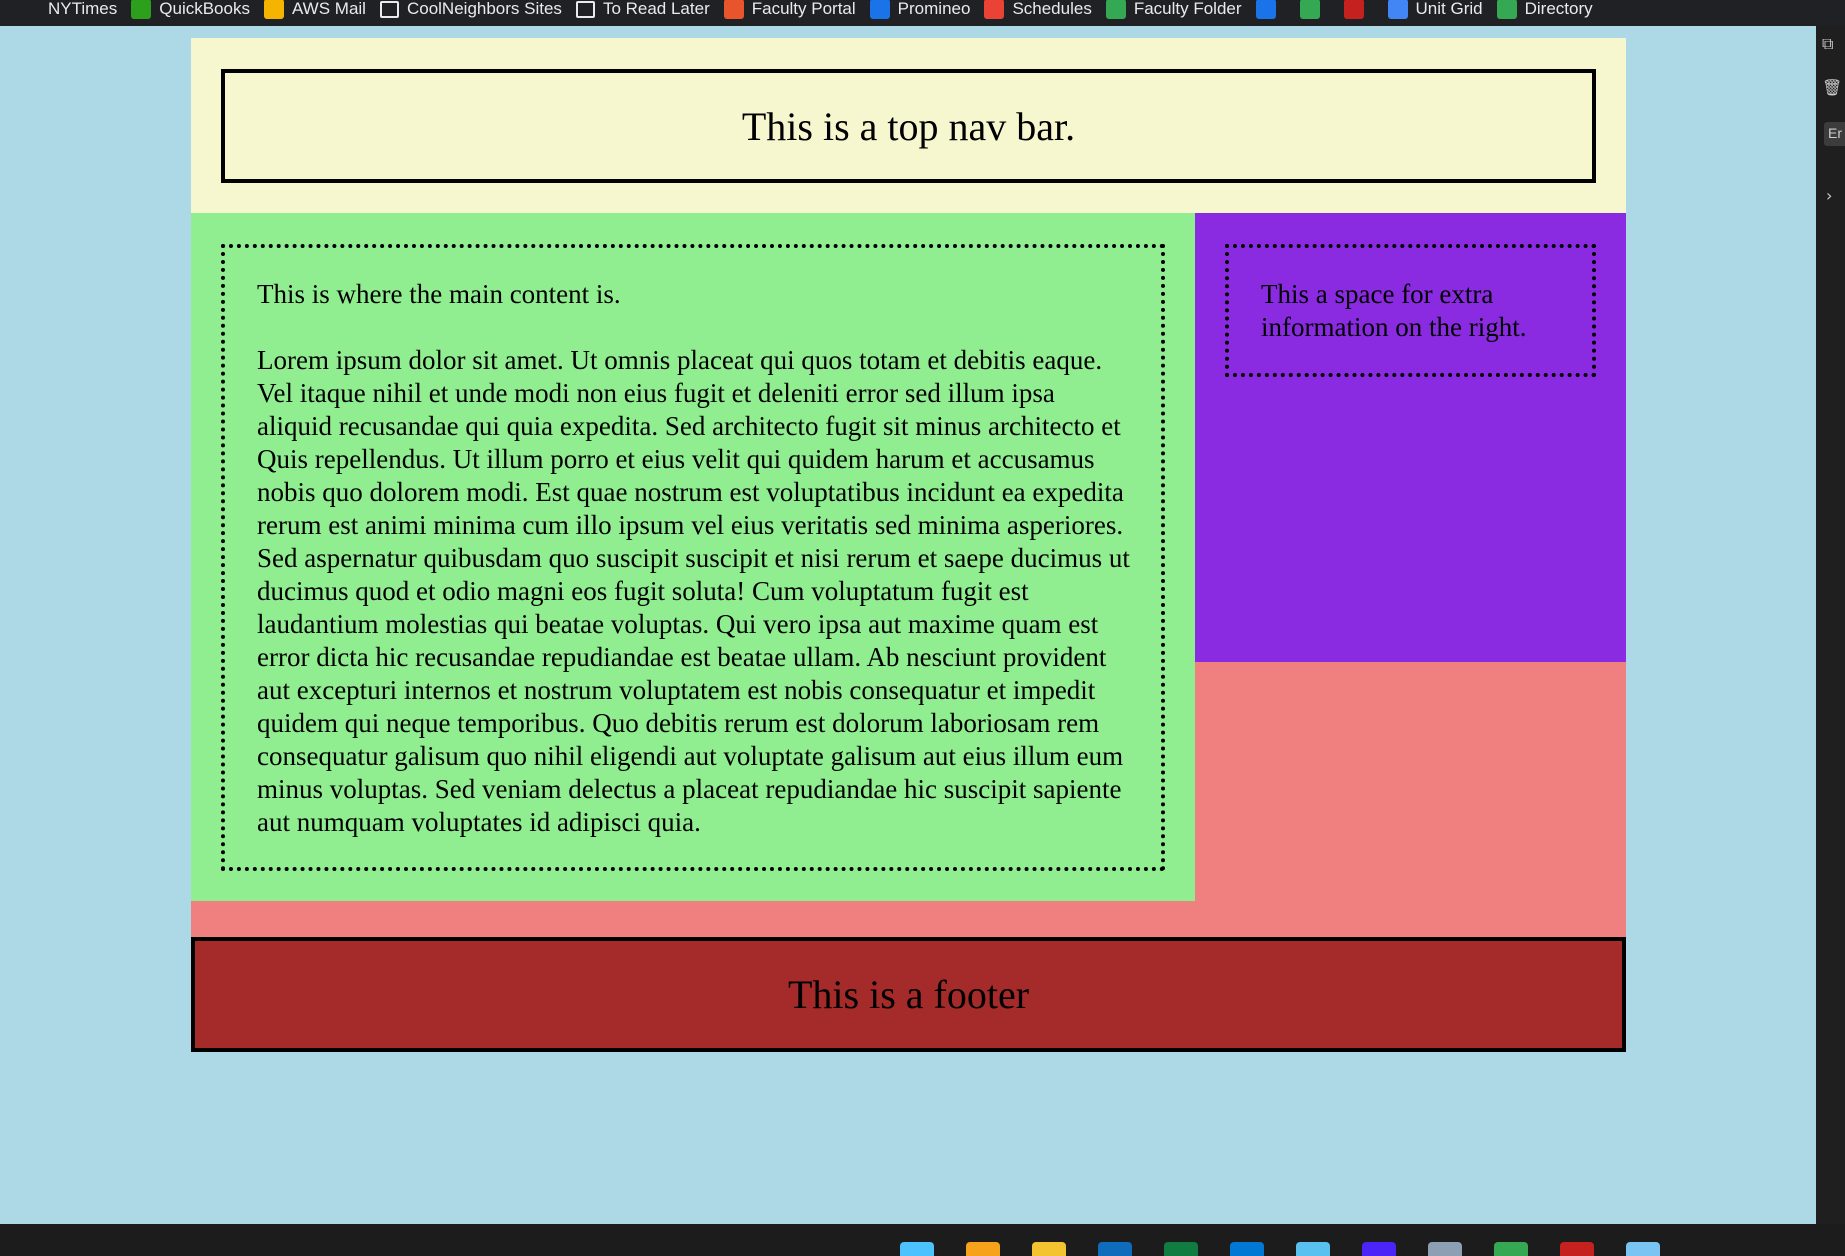 This screenshot has width=1845, height=1256. Describe the element at coordinates (879, 9) in the screenshot. I see `promineo-icon` at that location.